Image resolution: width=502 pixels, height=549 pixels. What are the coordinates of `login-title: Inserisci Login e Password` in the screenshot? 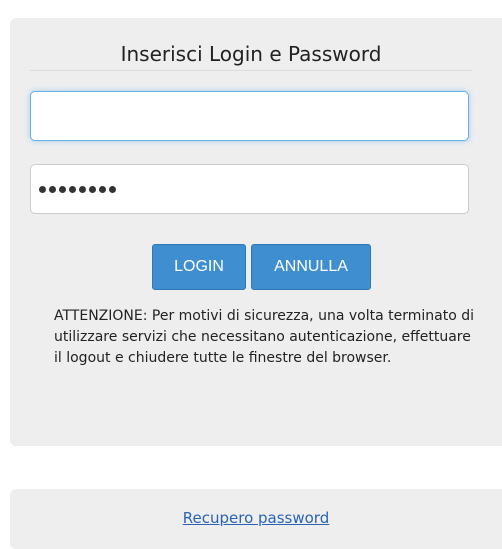 It's located at (251, 54).